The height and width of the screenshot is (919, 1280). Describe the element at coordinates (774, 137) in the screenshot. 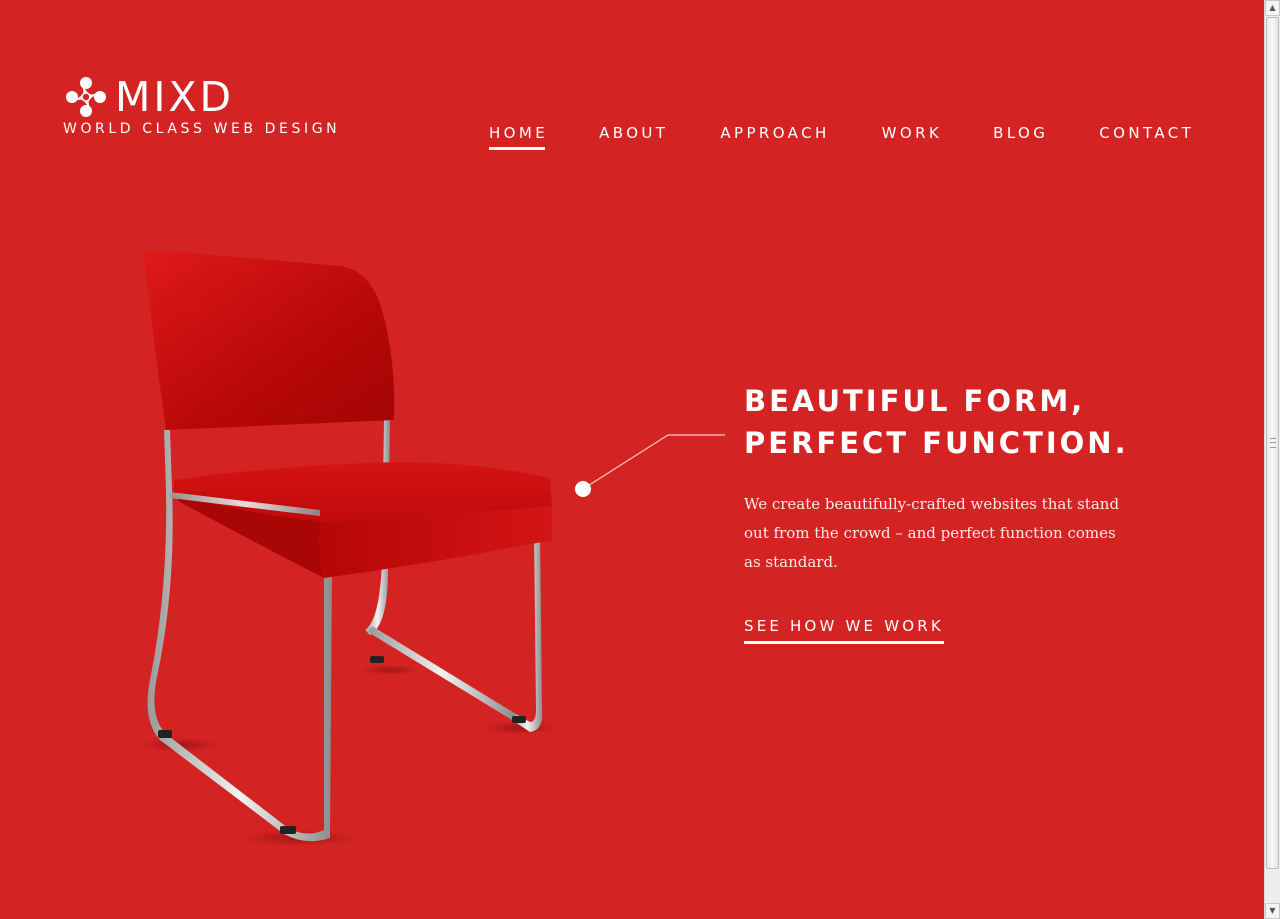

I see `nav-item-approach: APPROACH` at that location.